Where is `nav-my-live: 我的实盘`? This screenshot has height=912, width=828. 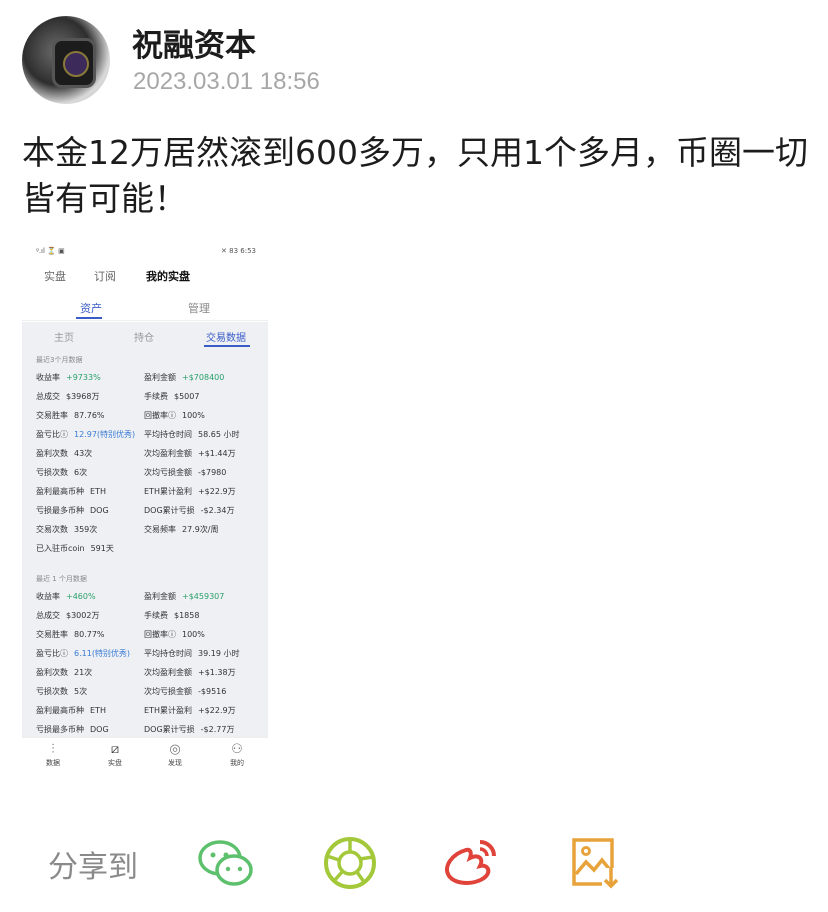 nav-my-live: 我的实盘 is located at coordinates (168, 276).